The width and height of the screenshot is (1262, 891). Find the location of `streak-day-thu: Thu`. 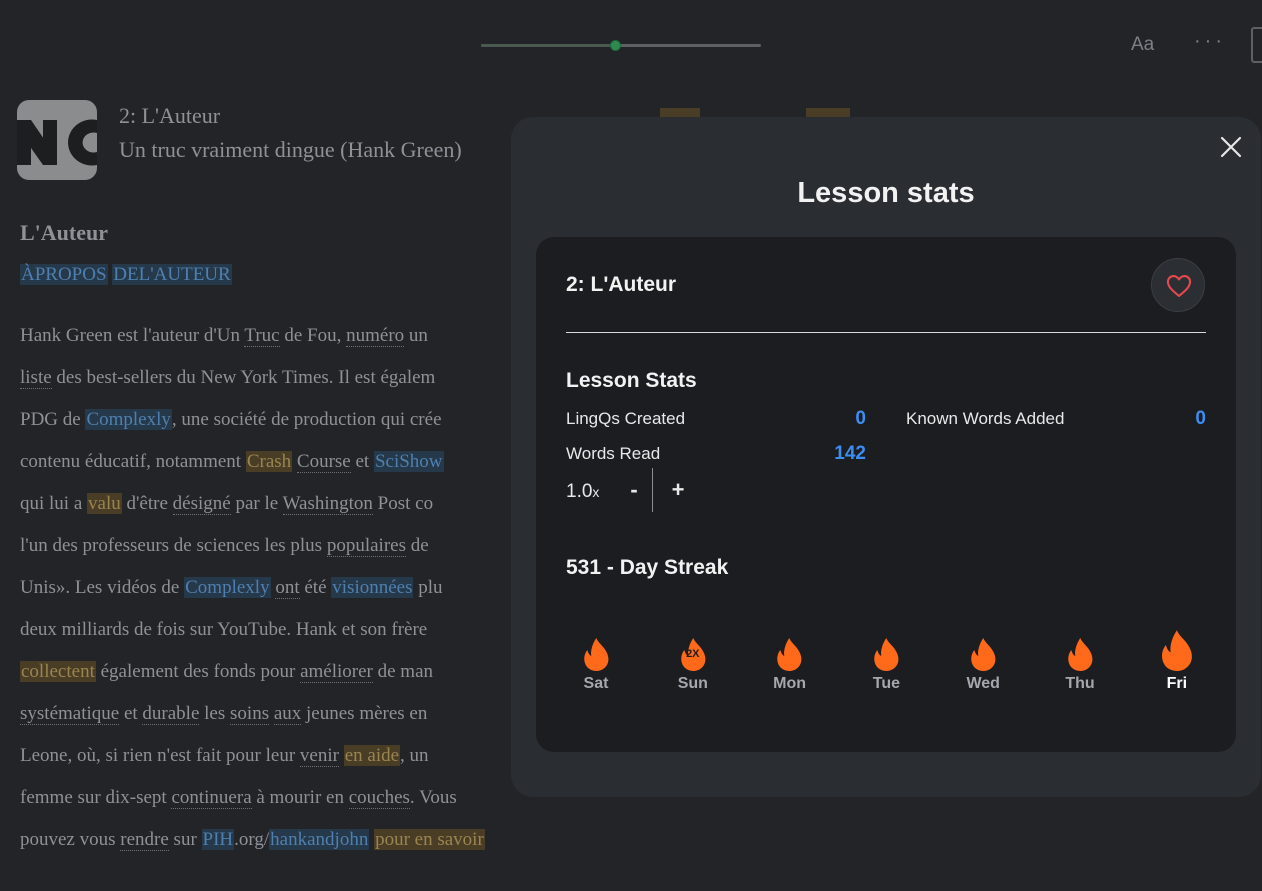

streak-day-thu: Thu is located at coordinates (1080, 659).